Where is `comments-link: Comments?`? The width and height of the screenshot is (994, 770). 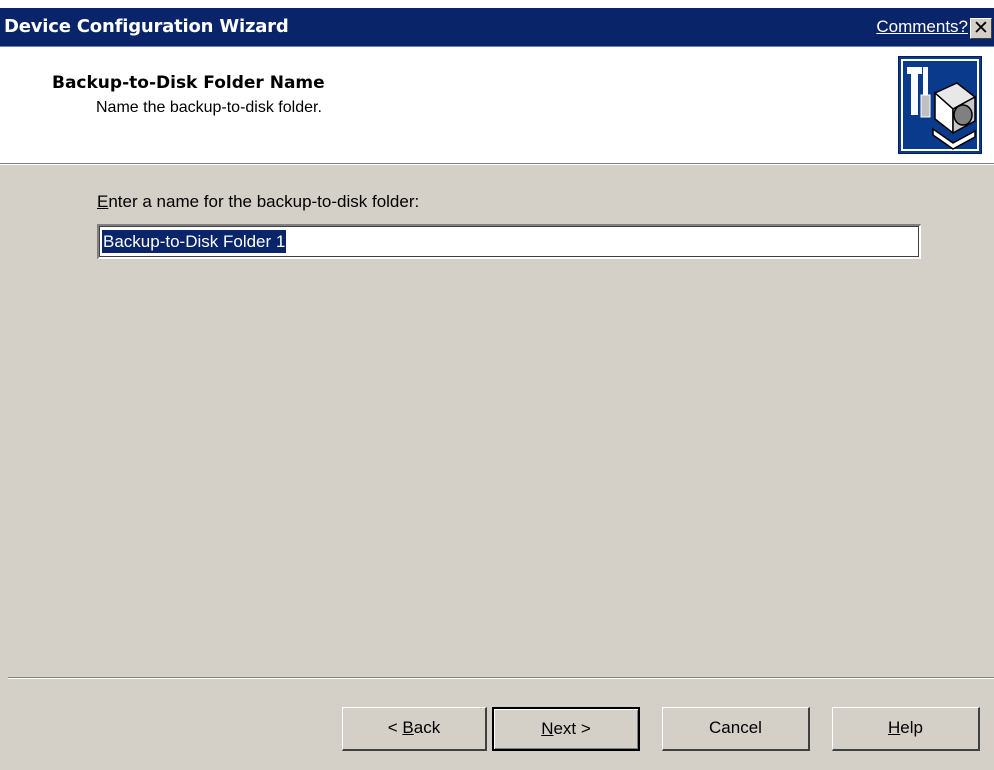
comments-link: Comments? is located at coordinates (922, 27).